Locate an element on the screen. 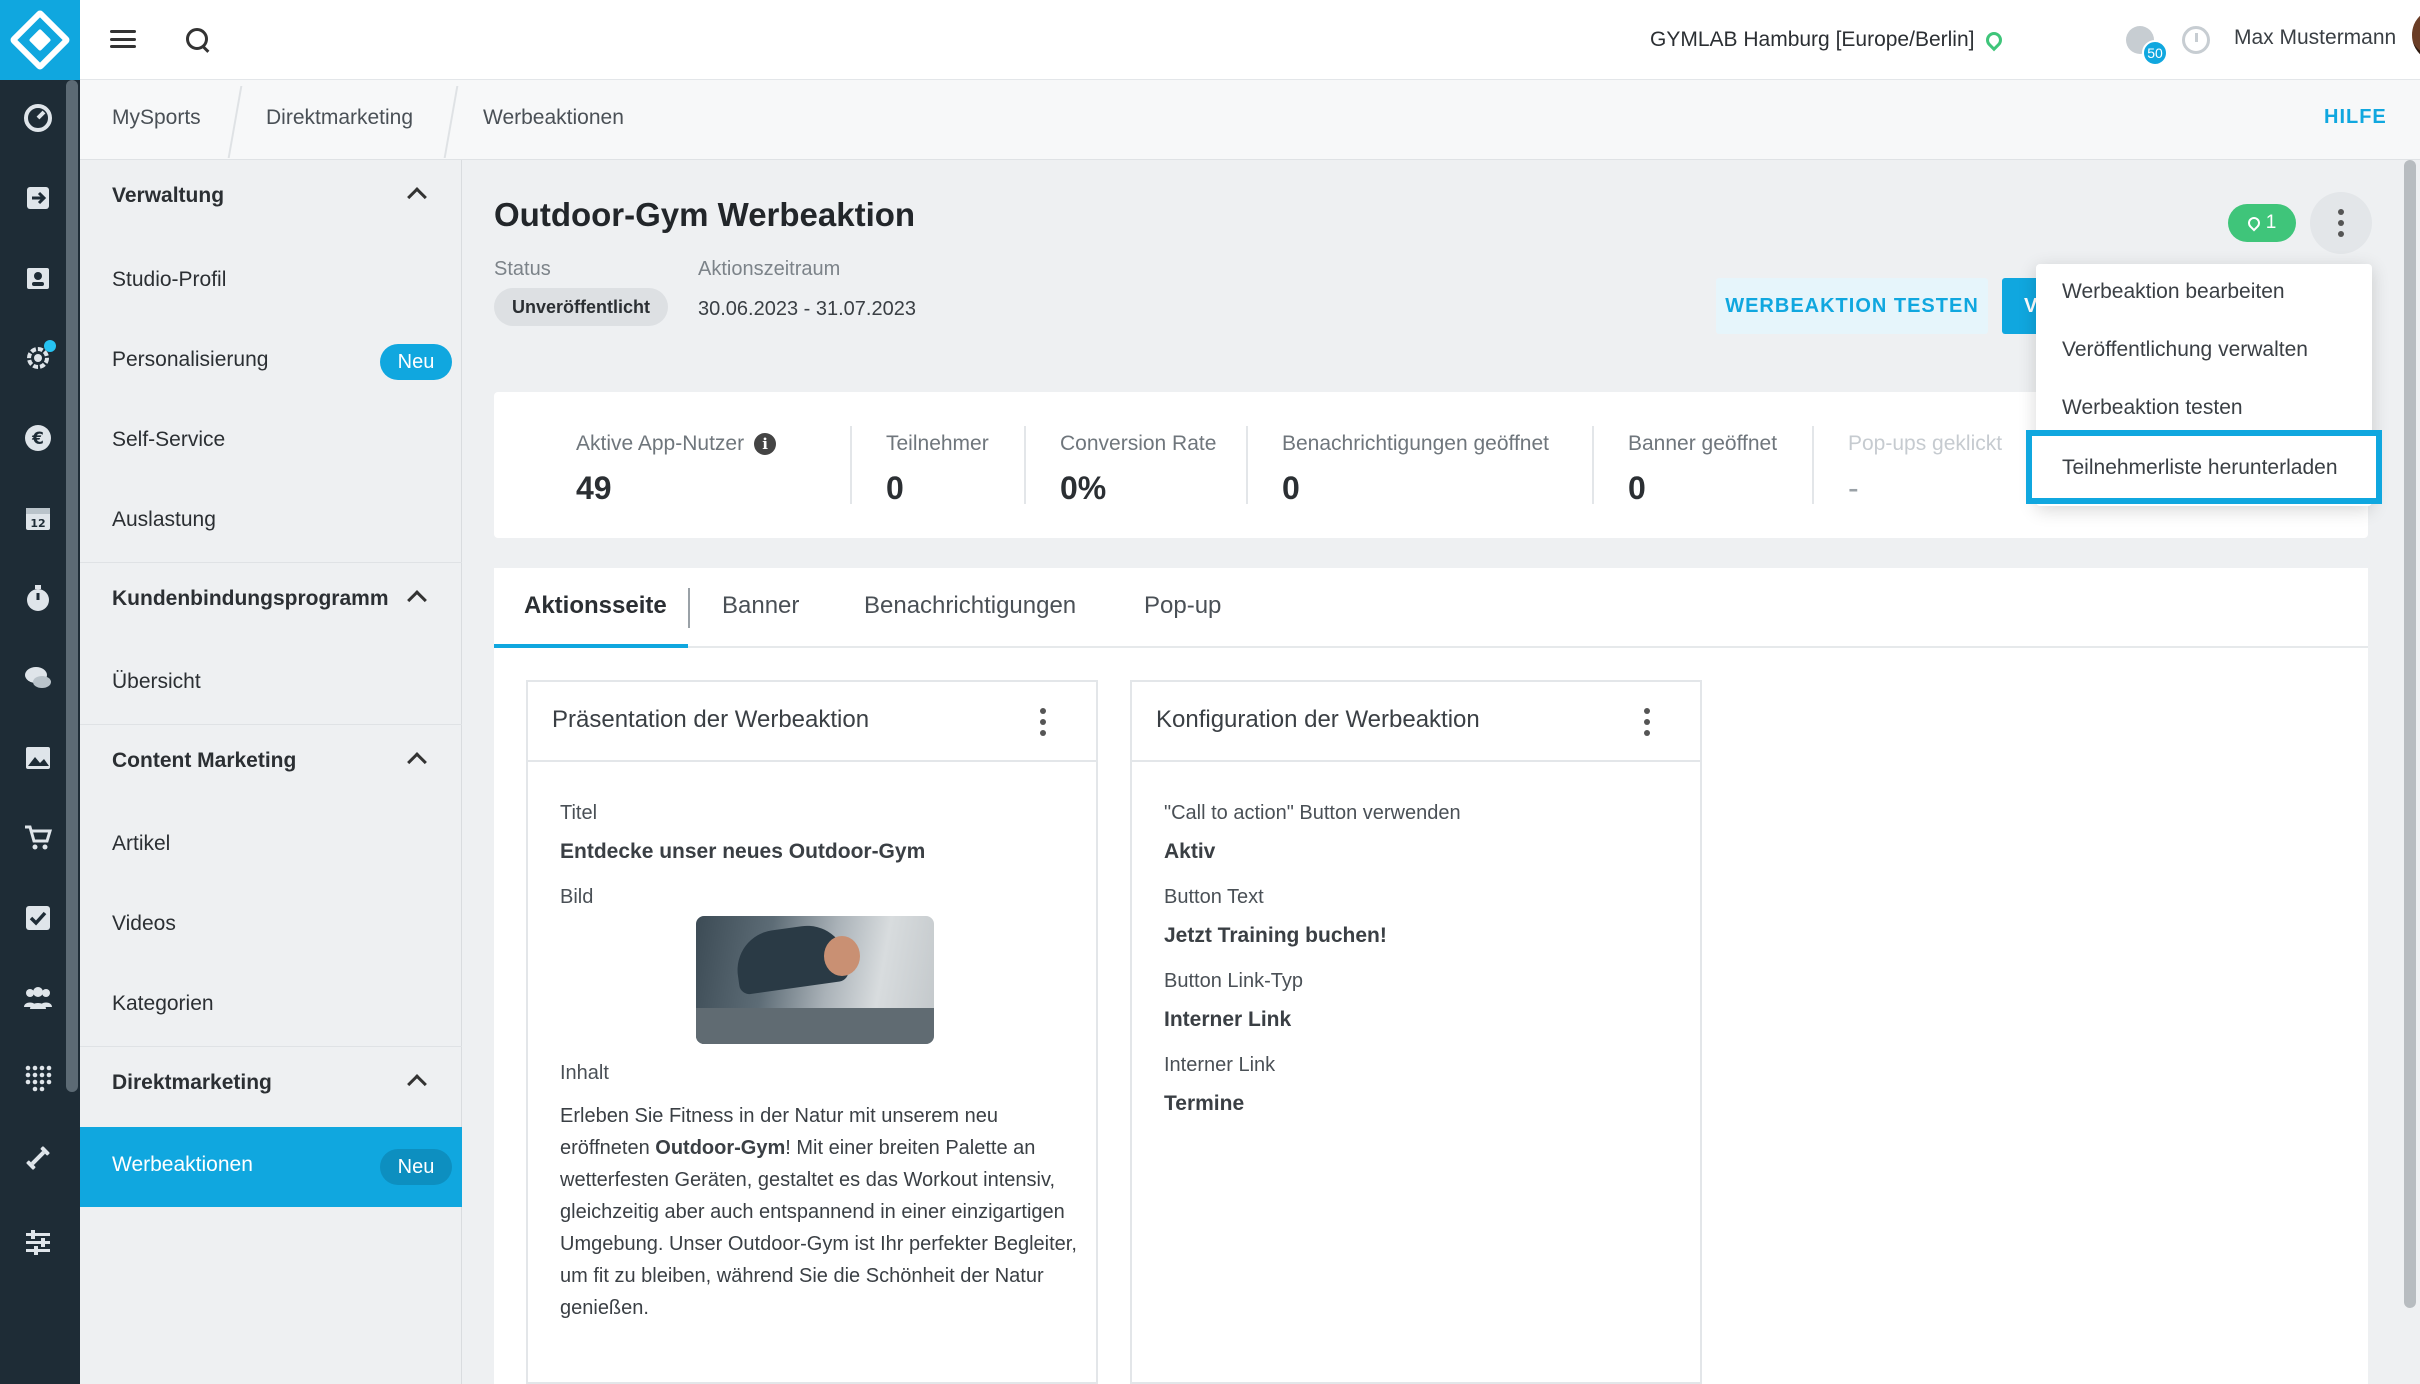 This screenshot has height=1384, width=2420. stat-value: - is located at coordinates (1853, 488).